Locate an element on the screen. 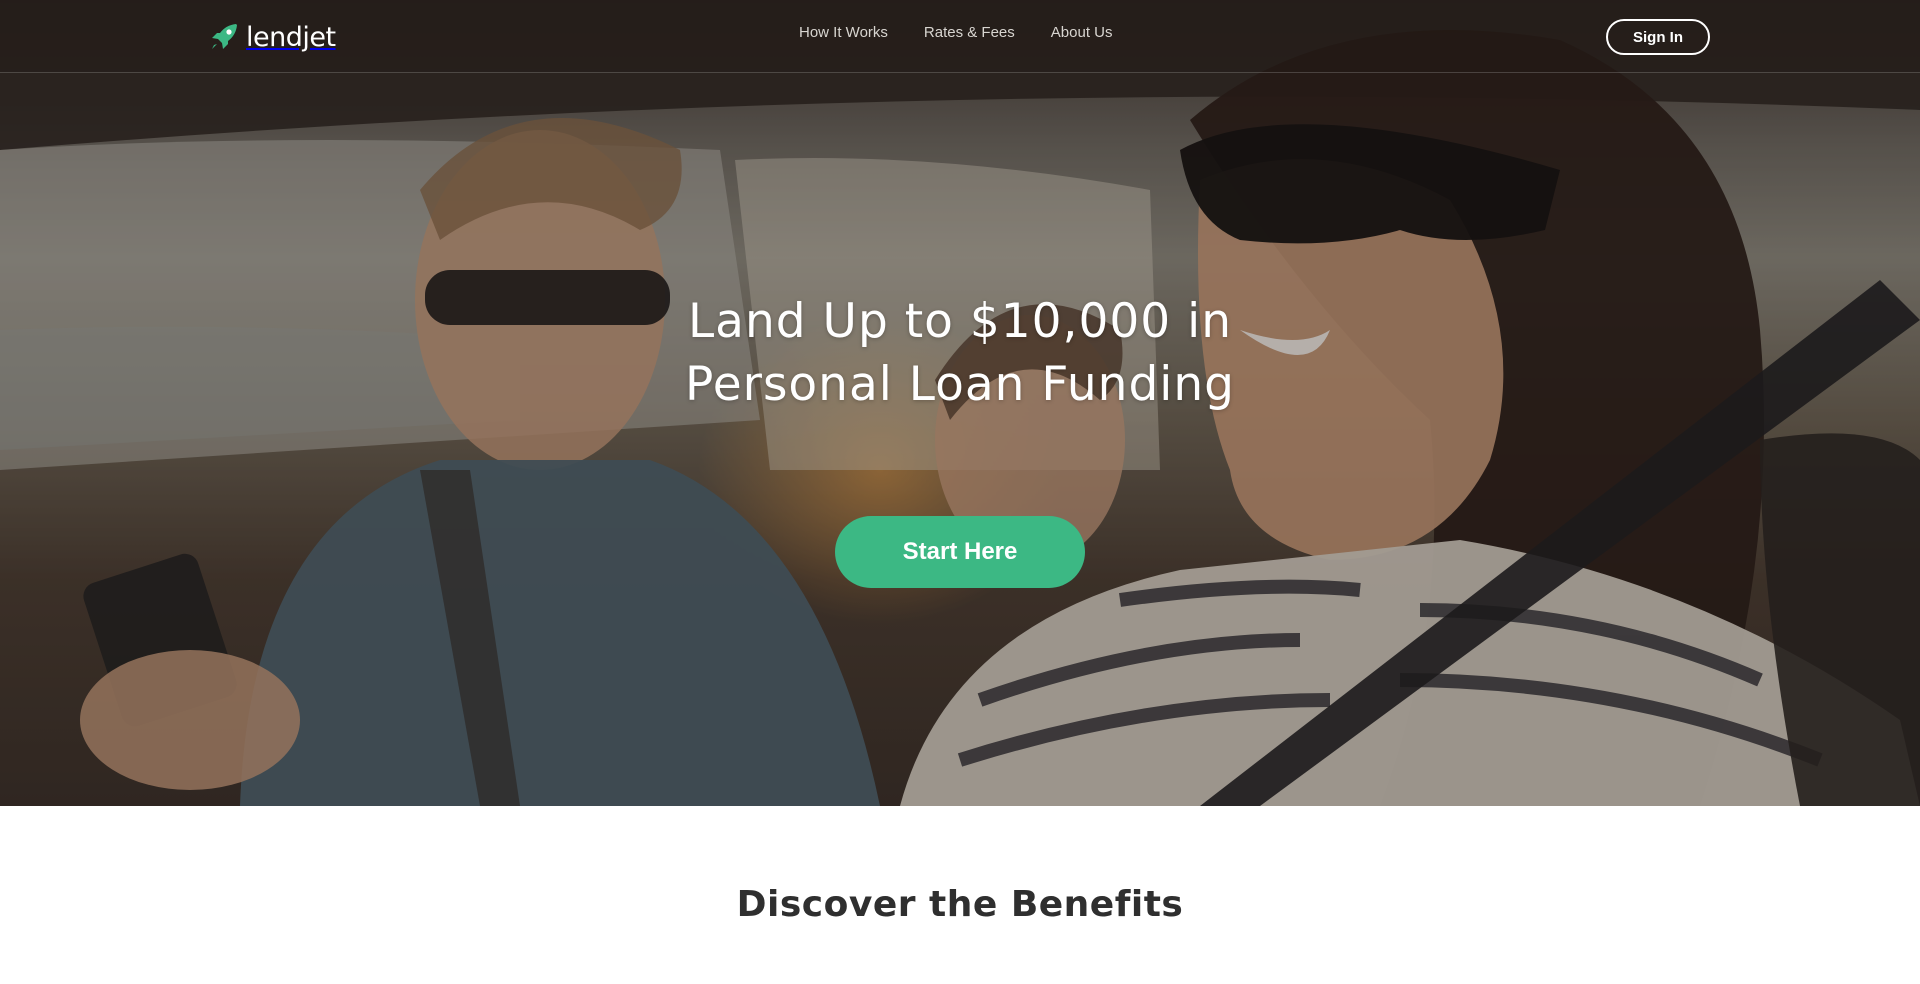 The image size is (1920, 984). sign-in-button: Sign In is located at coordinates (1658, 37).